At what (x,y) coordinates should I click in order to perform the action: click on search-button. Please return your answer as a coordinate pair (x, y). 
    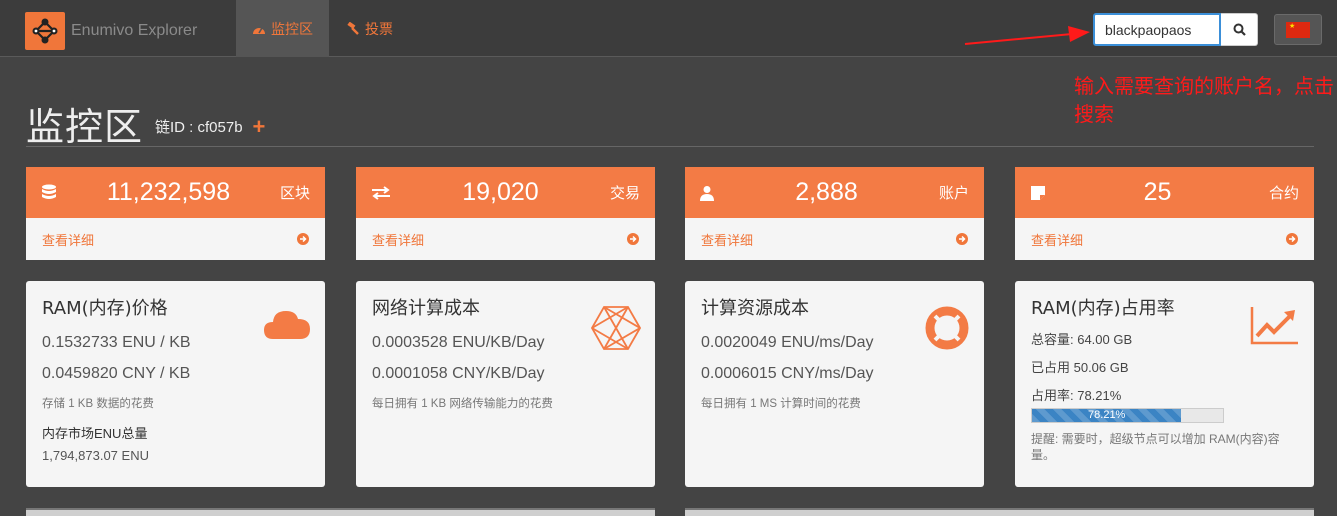
    Looking at the image, I should click on (1239, 29).